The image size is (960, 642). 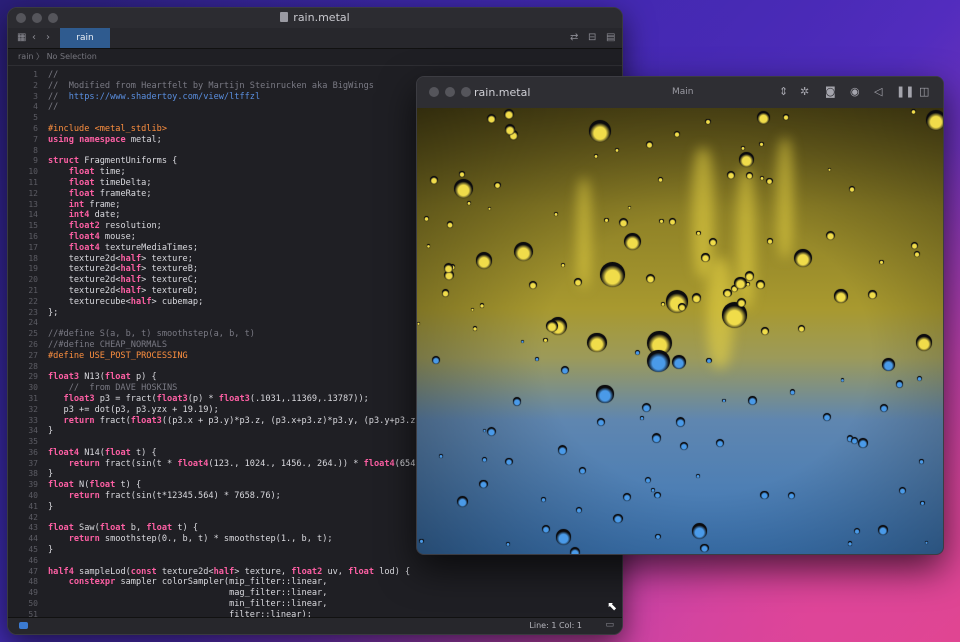 What do you see at coordinates (255, 205) in the screenshot?
I see `code-line: int frame;` at bounding box center [255, 205].